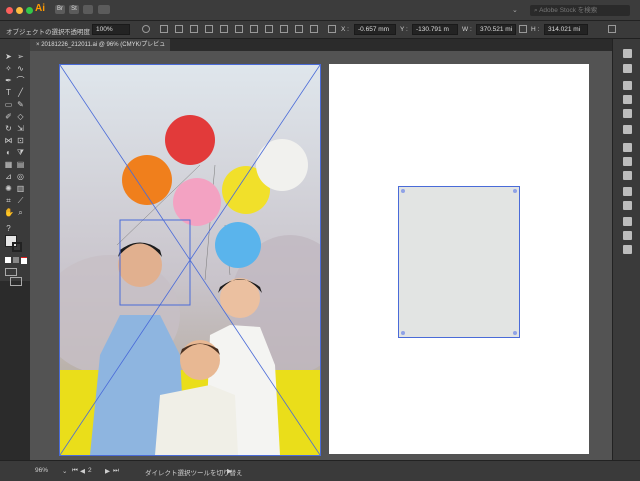 This screenshot has height=481, width=640. Describe the element at coordinates (11, 272) in the screenshot. I see `draw-mode-icon` at that location.